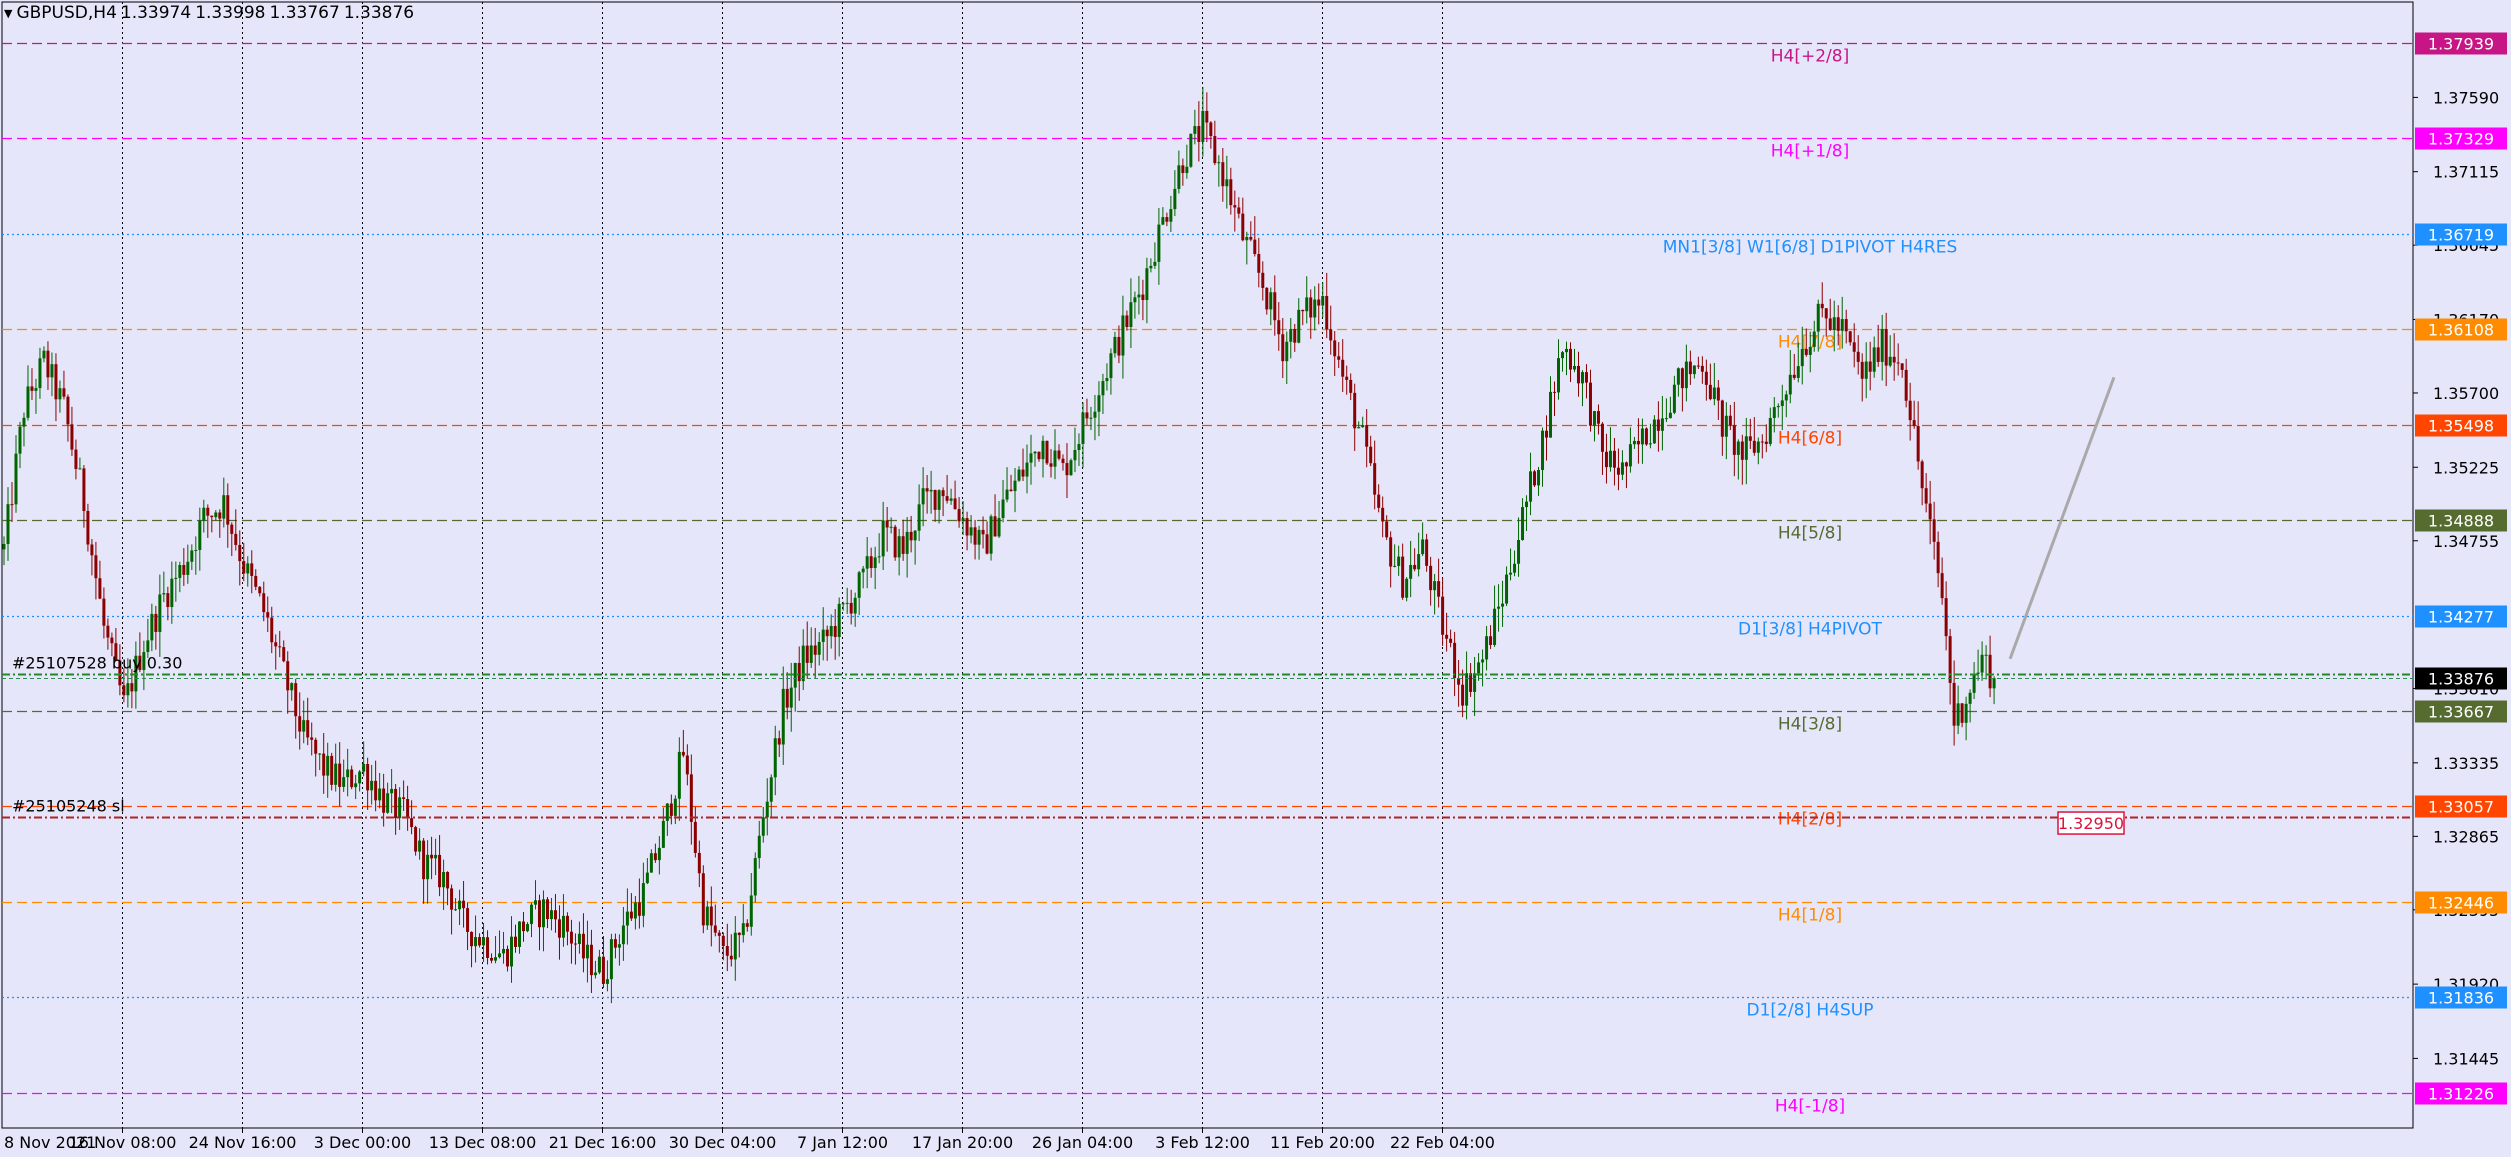 This screenshot has width=2511, height=1157. Describe the element at coordinates (8, 13) in the screenshot. I see `chevron-down-icon: ▼` at that location.